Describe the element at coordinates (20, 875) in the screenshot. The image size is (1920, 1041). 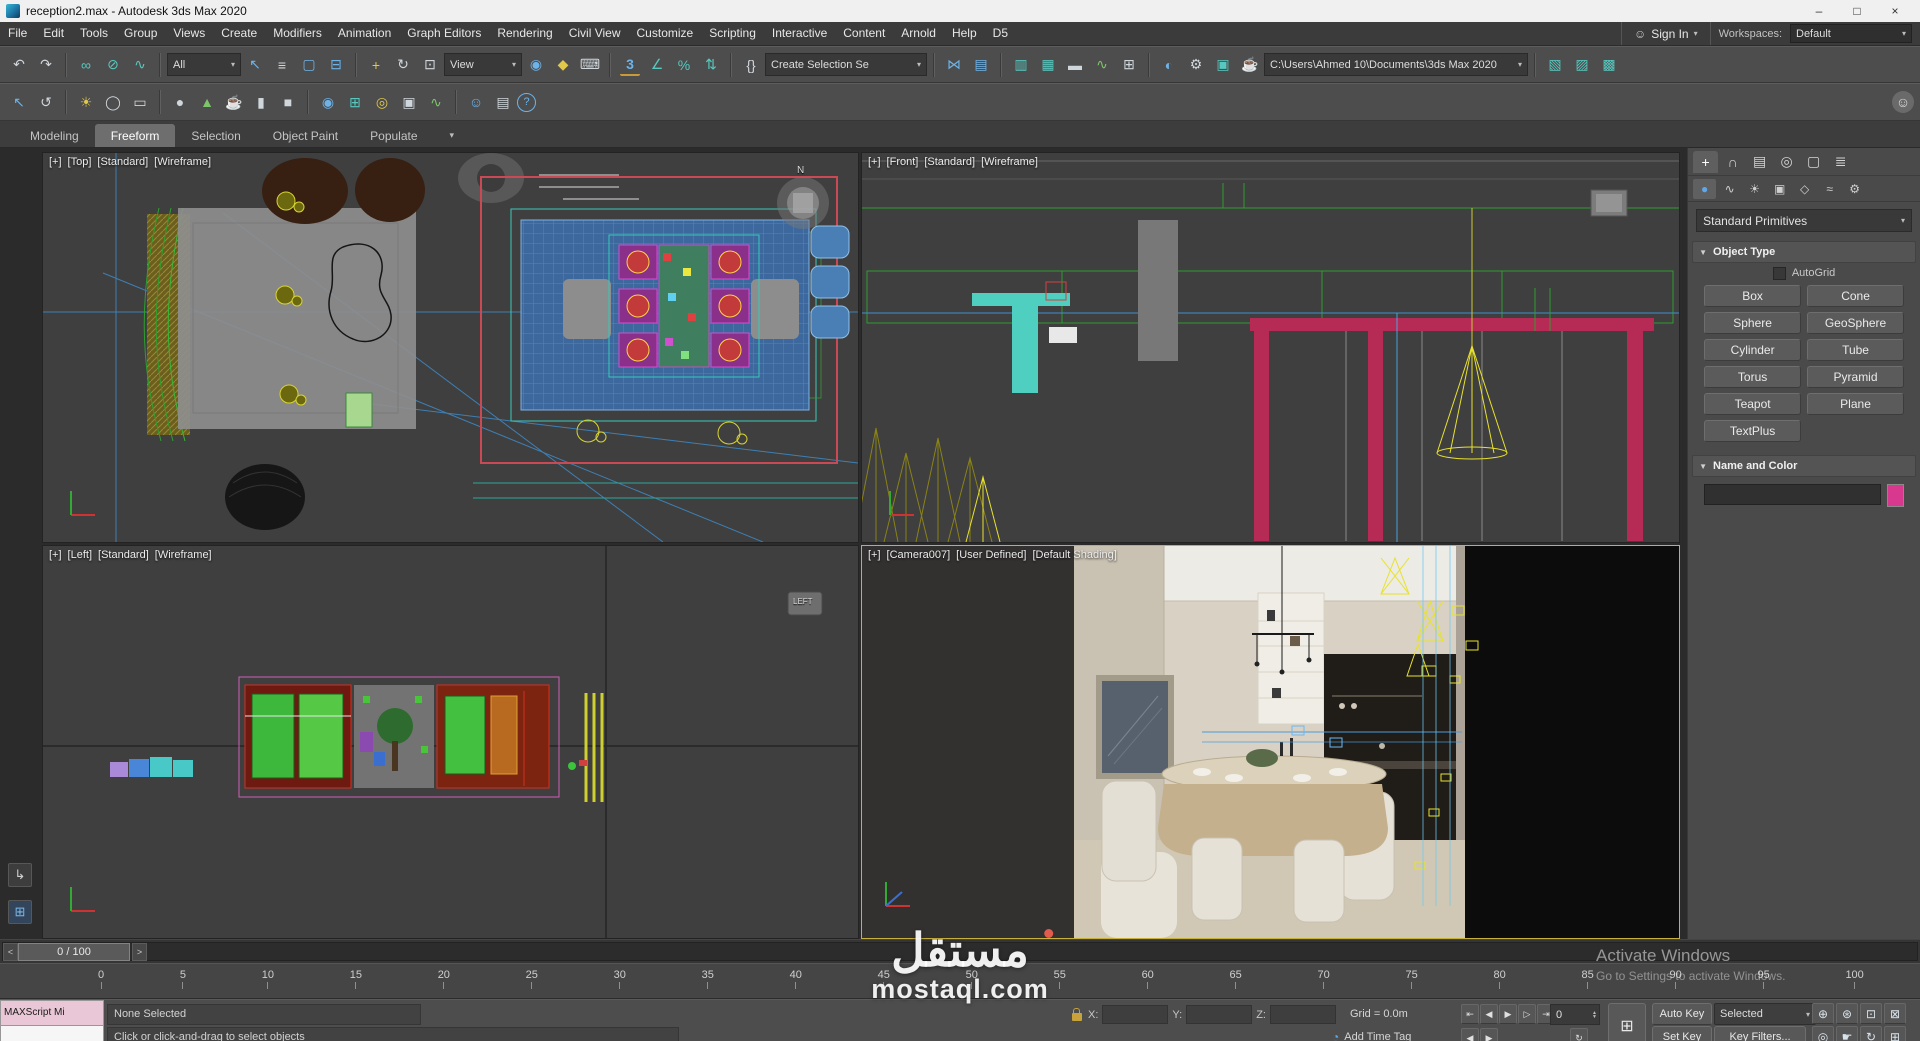
I see `pointer-tool-icon: ↳` at that location.